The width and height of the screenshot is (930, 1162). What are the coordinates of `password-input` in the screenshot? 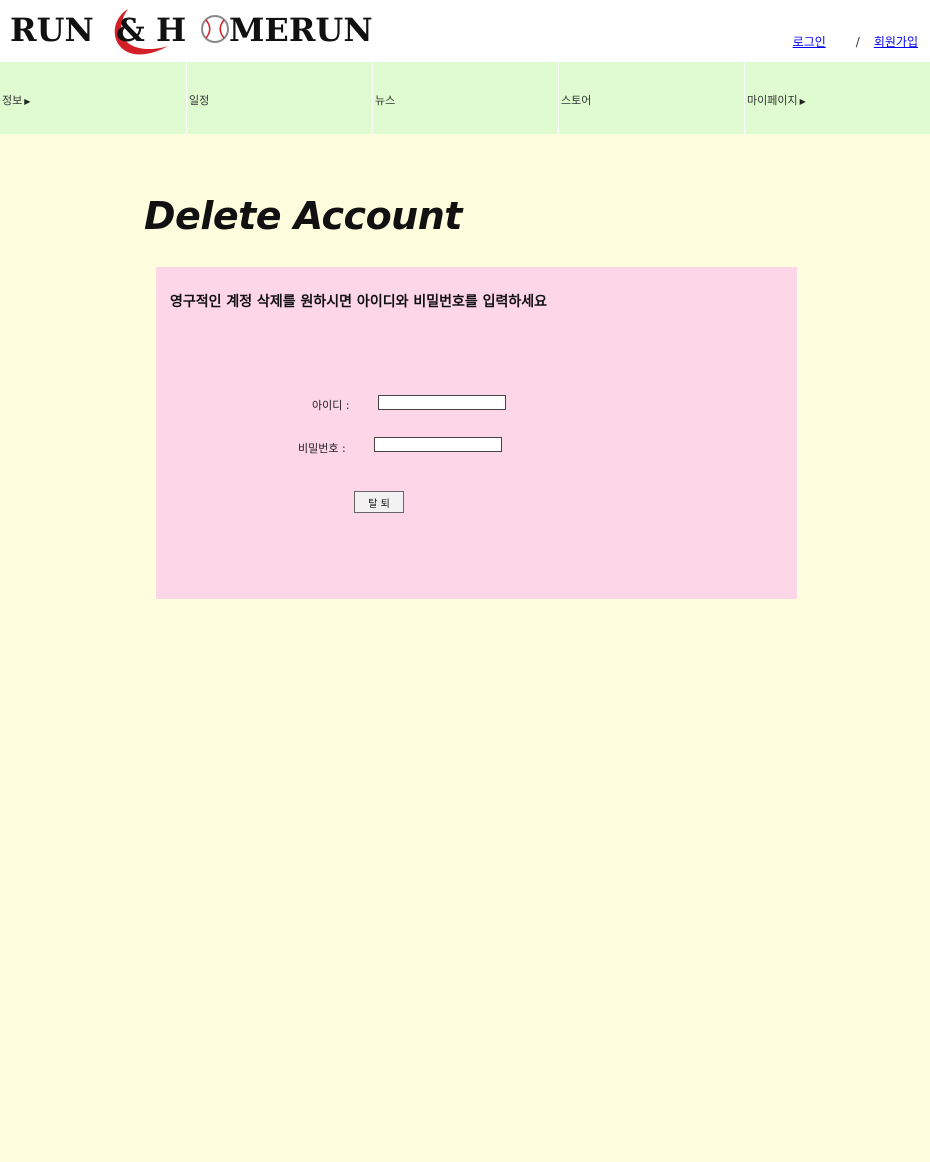 It's located at (438, 444).